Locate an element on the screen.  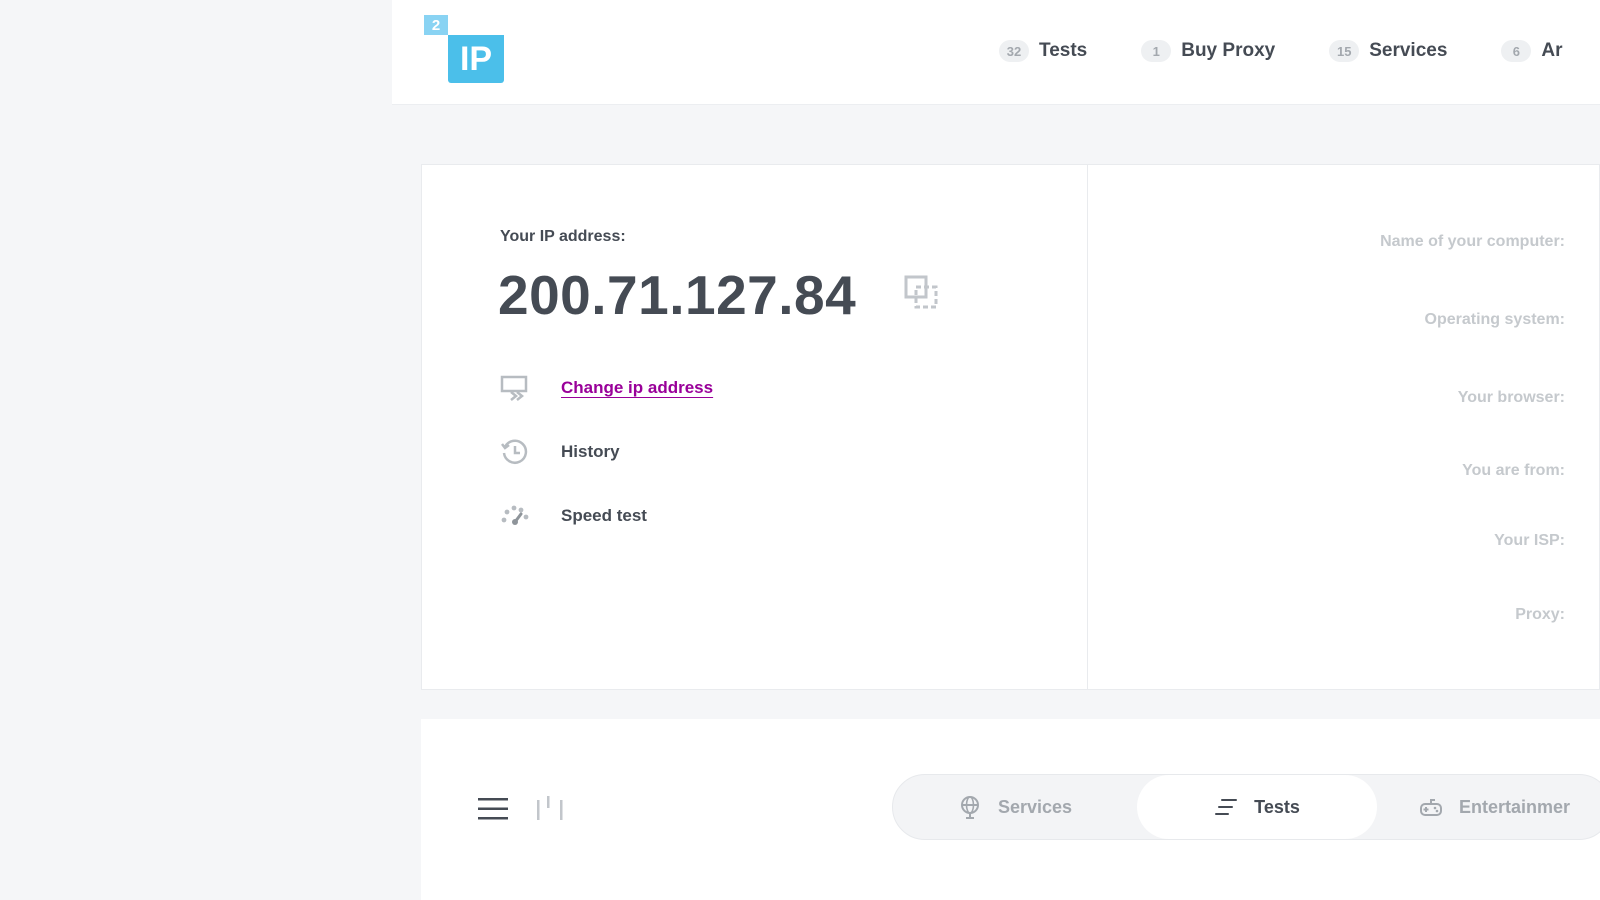
proxy-label: Proxy: is located at coordinates (1540, 614).